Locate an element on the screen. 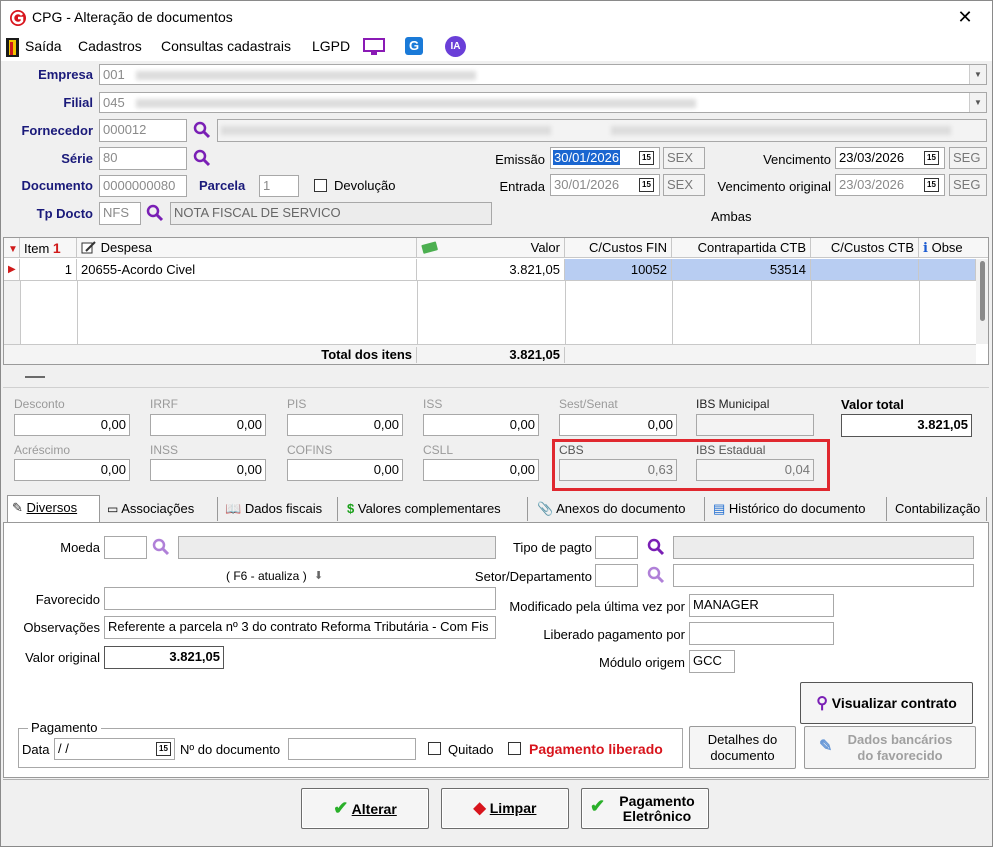 Image resolution: width=993 pixels, height=847 pixels. menu-saida: Saída is located at coordinates (43, 46).